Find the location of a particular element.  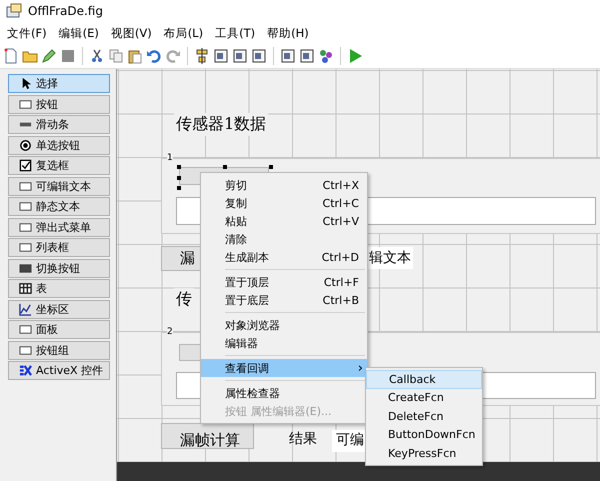

menu-item: 编辑器 is located at coordinates (284, 343).